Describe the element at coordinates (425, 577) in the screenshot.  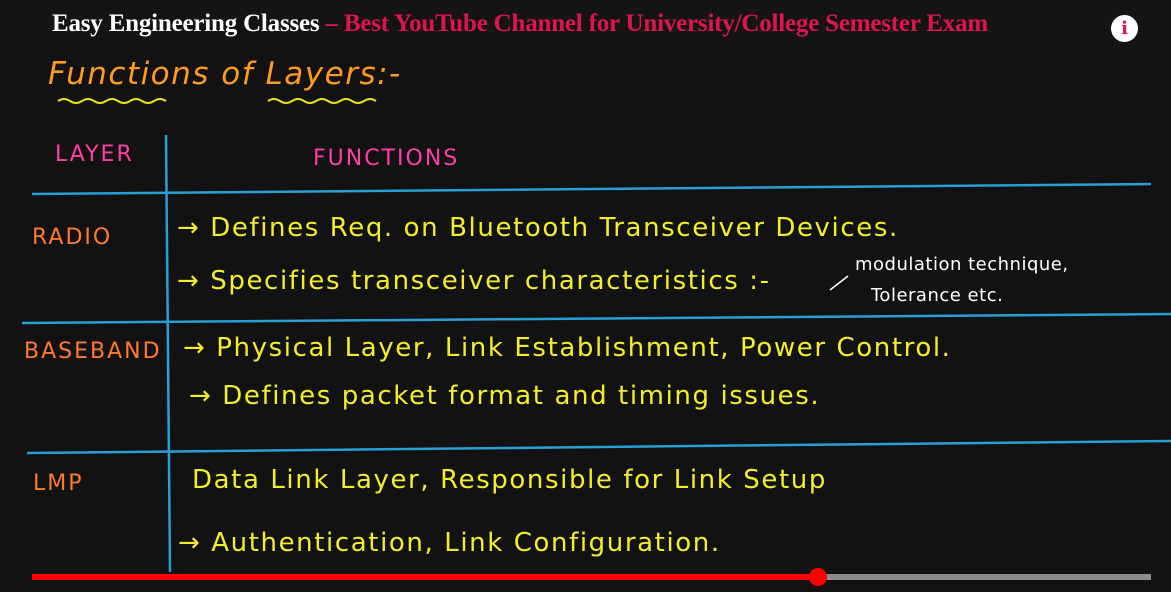
I see `progress-played` at that location.